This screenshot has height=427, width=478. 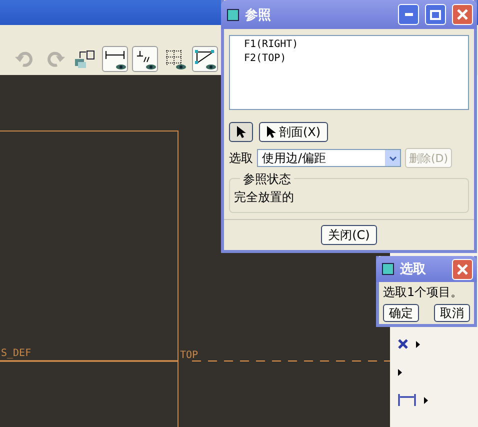 I want to click on minimize-icon, so click(x=408, y=14).